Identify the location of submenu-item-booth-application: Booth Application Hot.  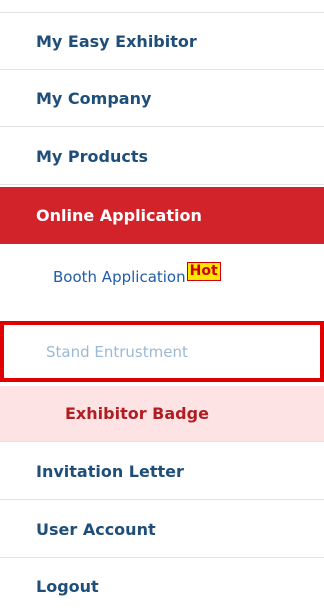
(162, 278).